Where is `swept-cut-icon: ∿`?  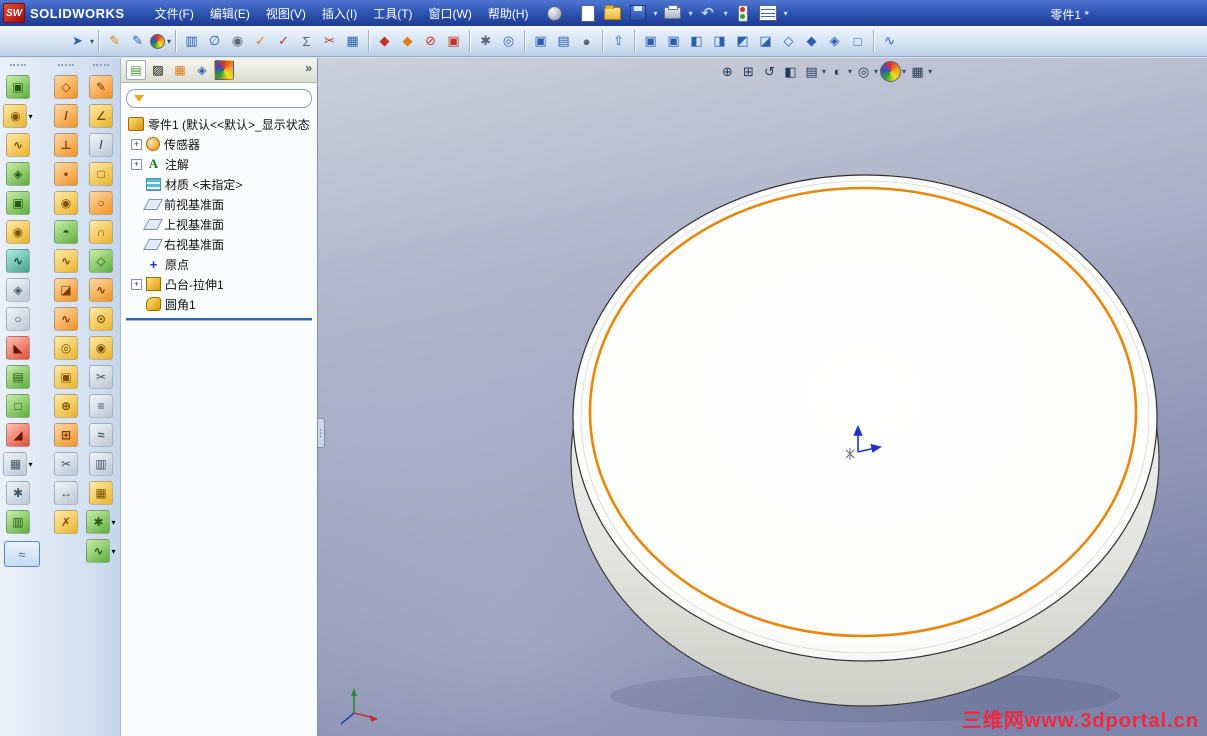 swept-cut-icon: ∿ is located at coordinates (17, 261).